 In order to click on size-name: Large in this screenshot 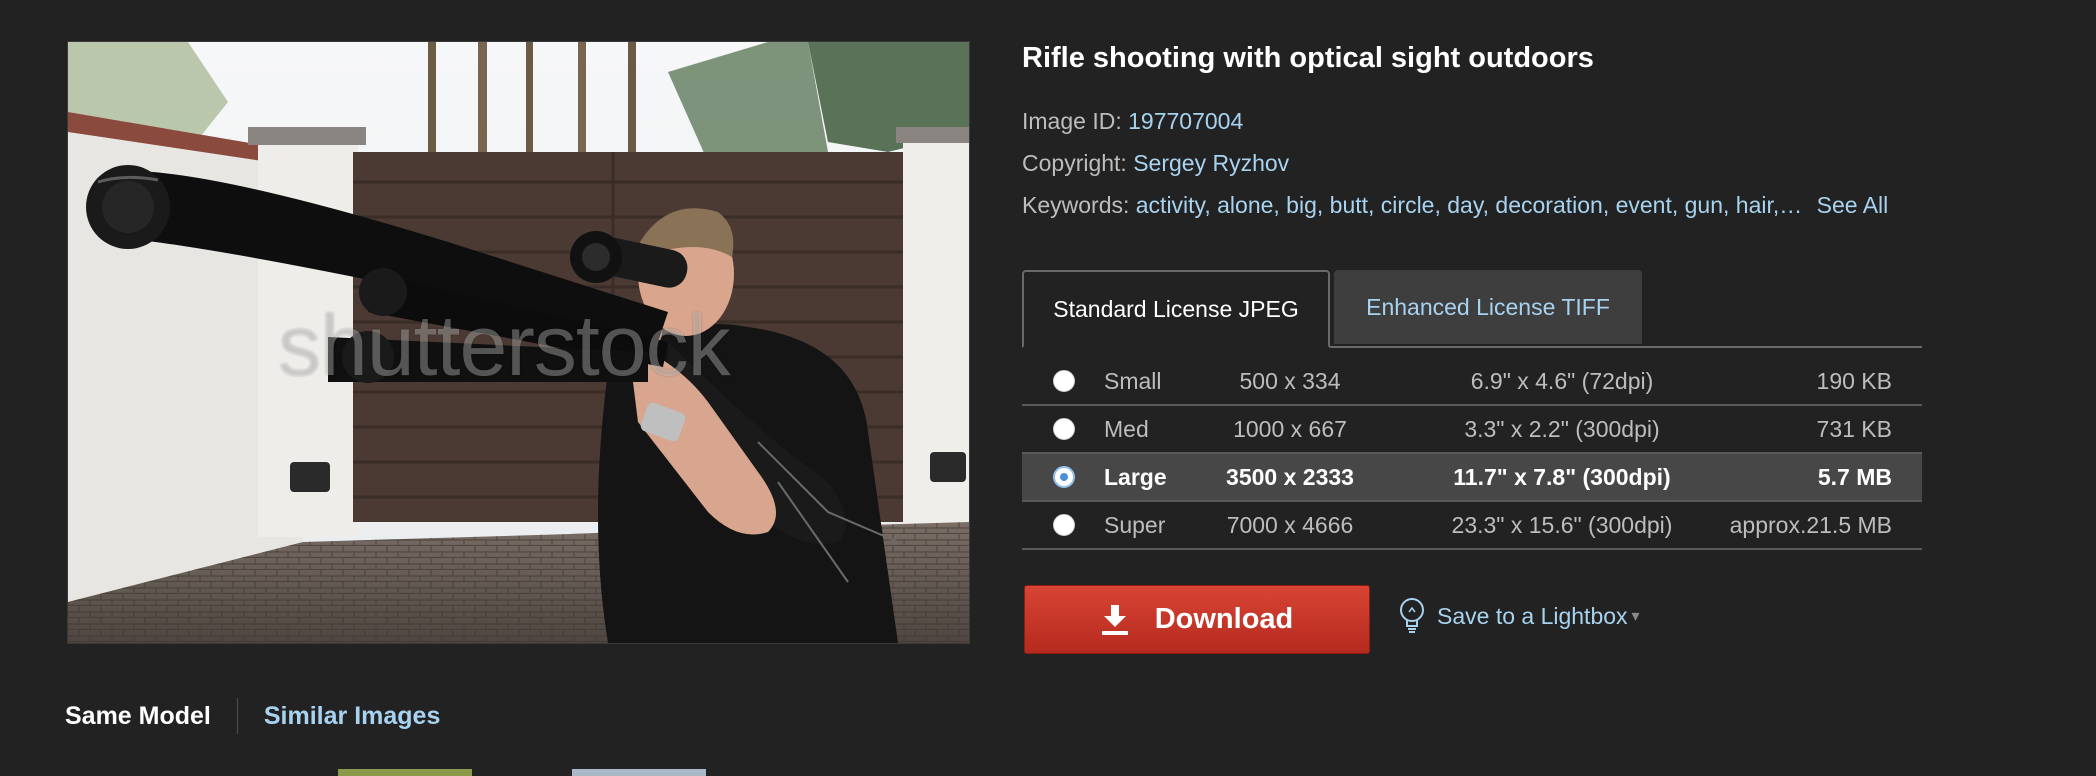, I will do `click(1135, 477)`.